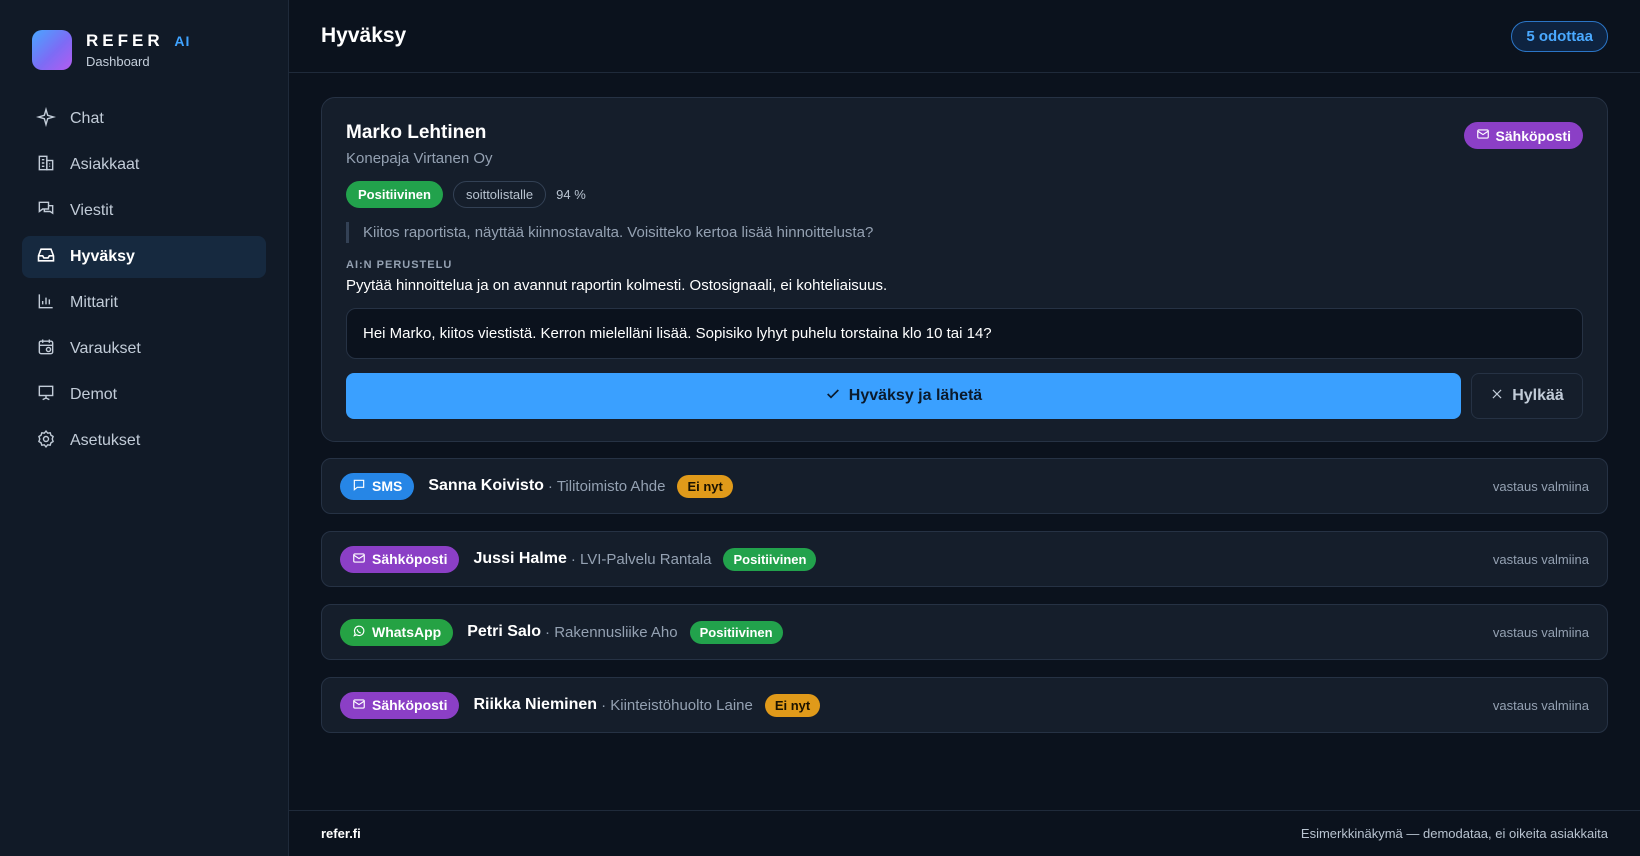  Describe the element at coordinates (535, 704) in the screenshot. I see `contact-name: Riikka Nieminen` at that location.